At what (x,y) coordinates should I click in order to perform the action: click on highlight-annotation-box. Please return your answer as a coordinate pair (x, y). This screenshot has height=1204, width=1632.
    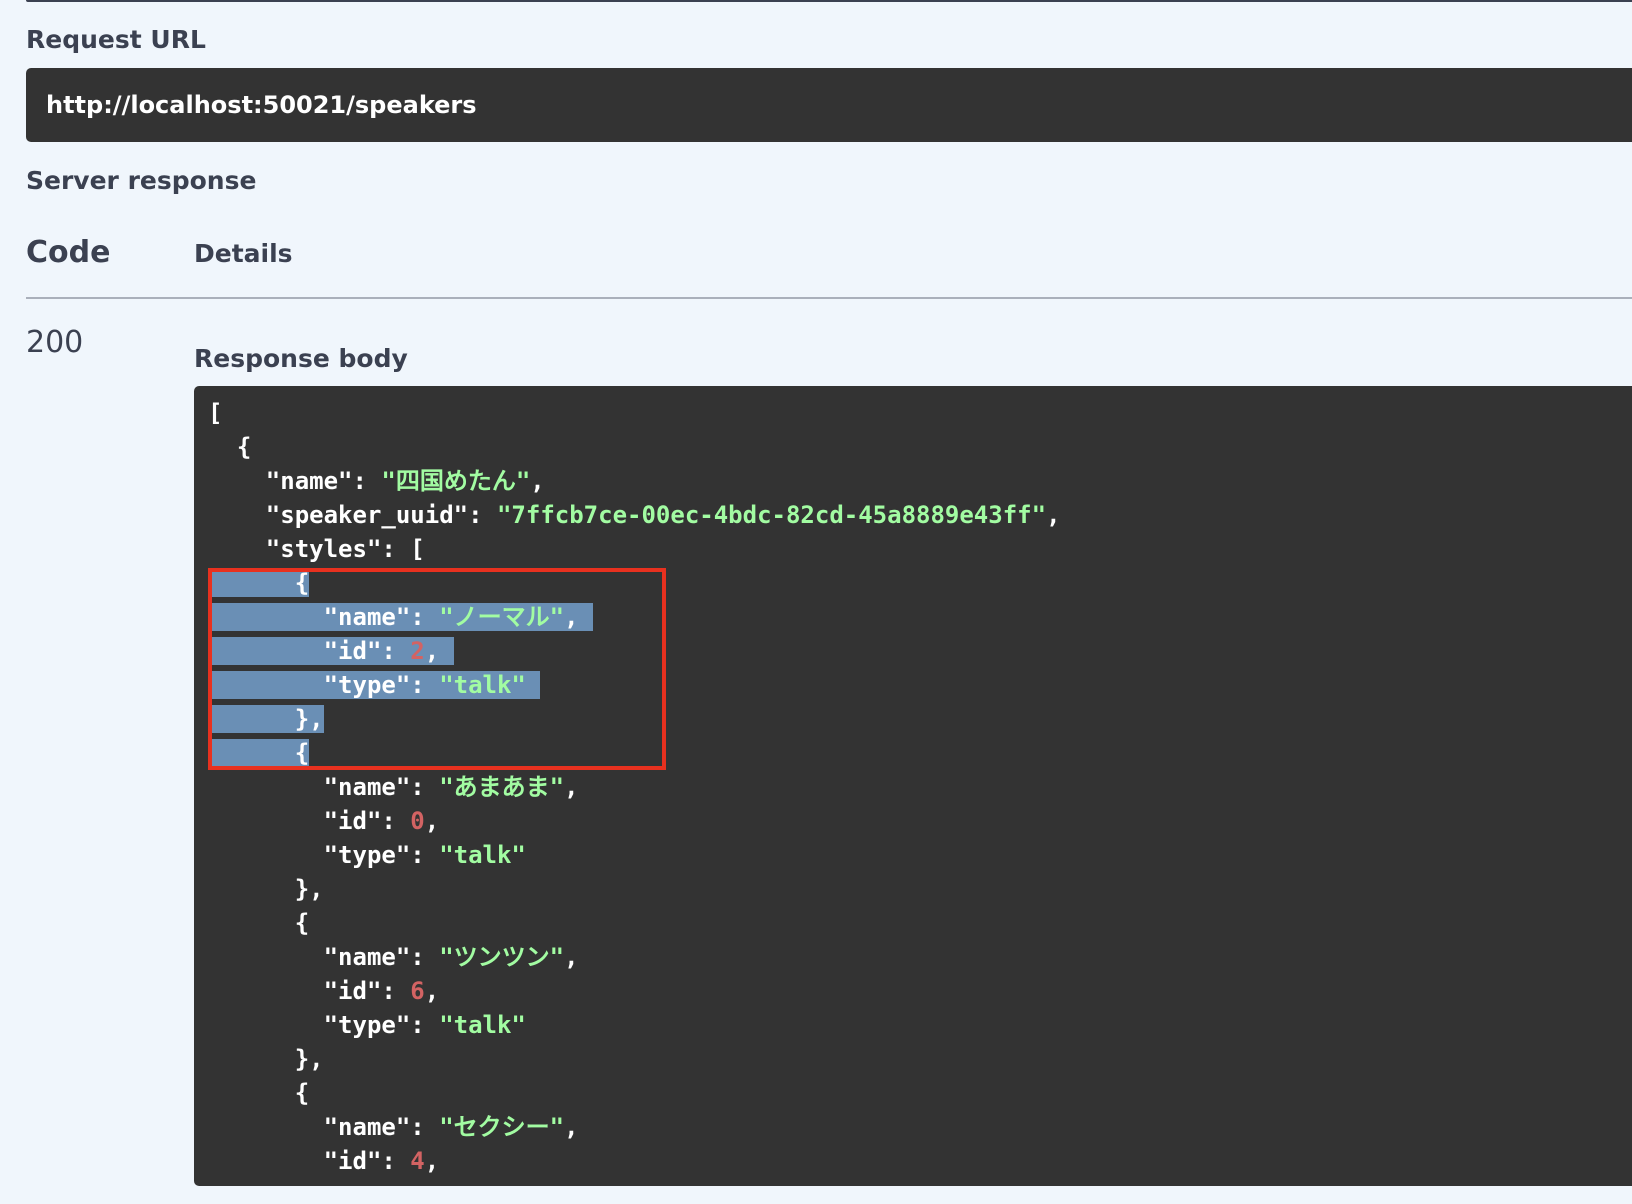
    Looking at the image, I should click on (437, 669).